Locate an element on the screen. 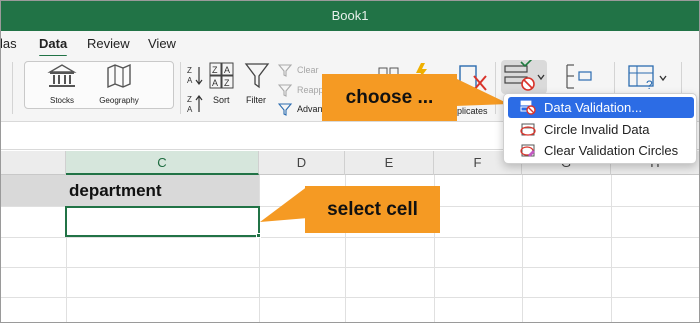 This screenshot has height=323, width=700. clear-circles-icon is located at coordinates (527, 150).